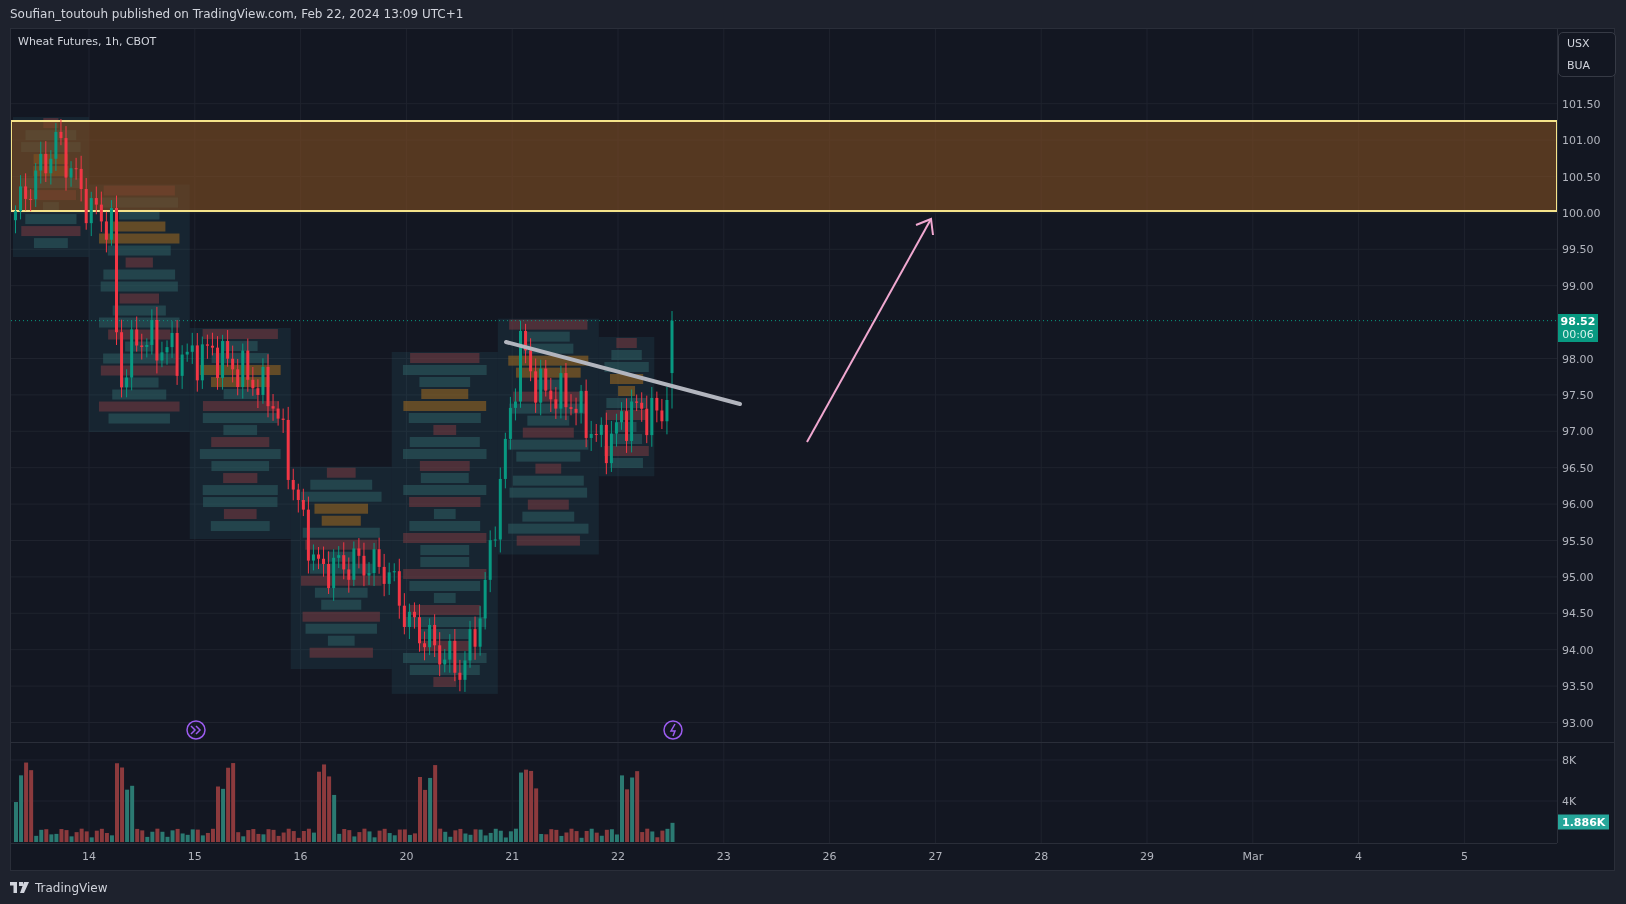 The height and width of the screenshot is (904, 1626). What do you see at coordinates (1041, 856) in the screenshot?
I see `time-tick: 28` at bounding box center [1041, 856].